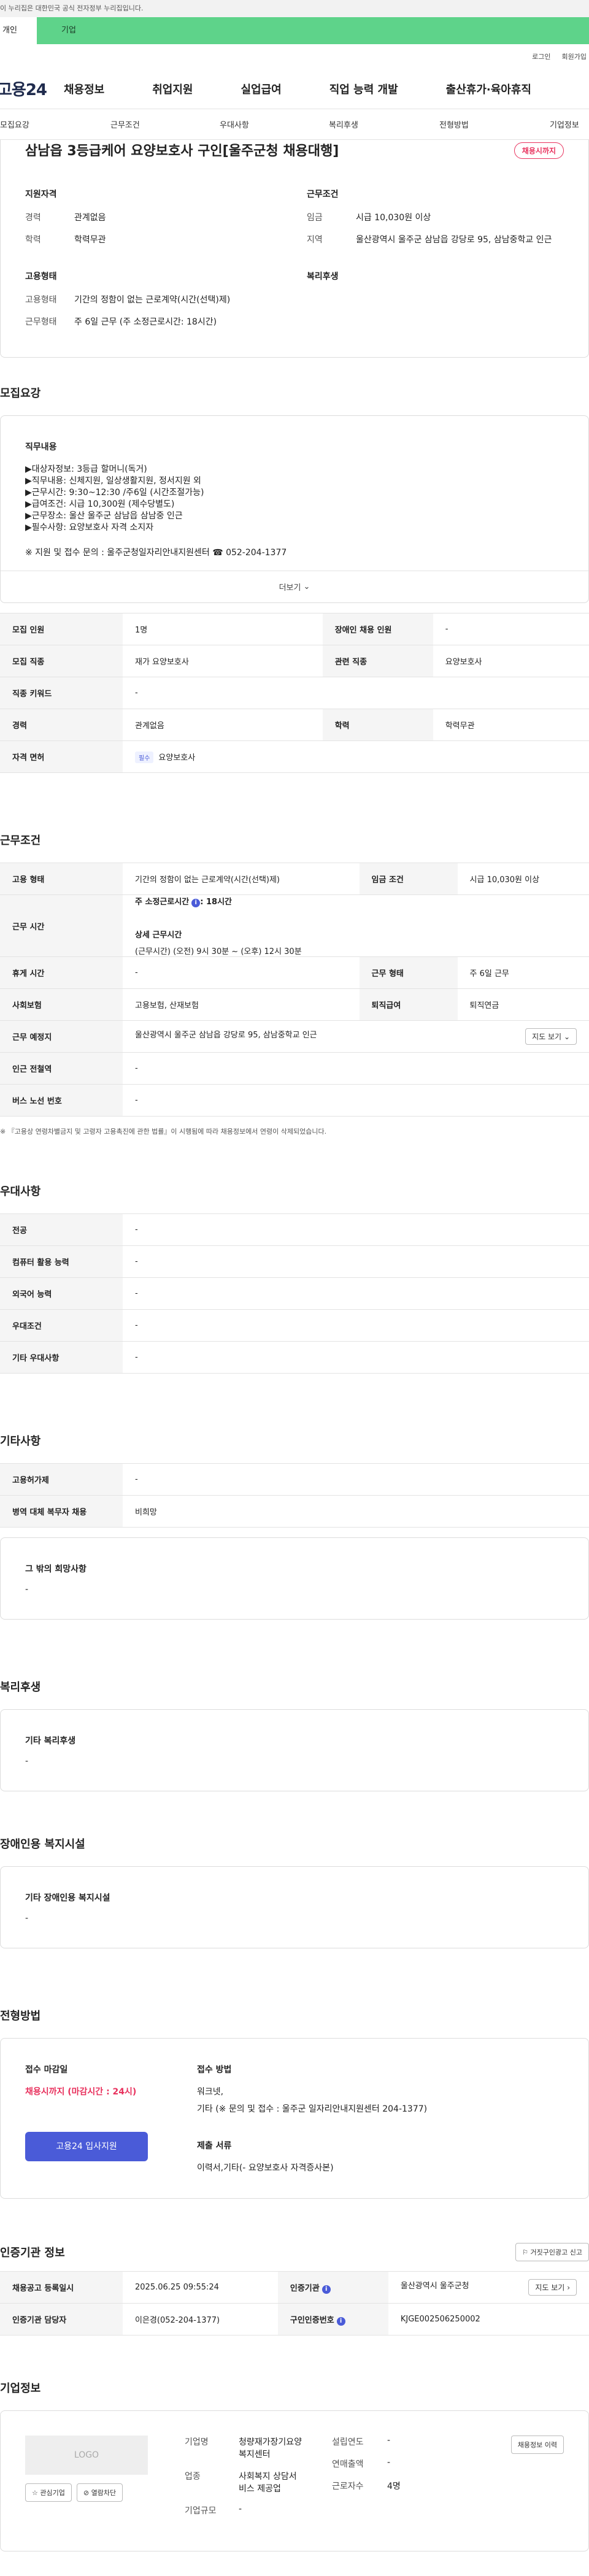  What do you see at coordinates (81, 2092) in the screenshot?
I see `deadline-value: 채용시까지 (마감시간 : 24시)` at bounding box center [81, 2092].